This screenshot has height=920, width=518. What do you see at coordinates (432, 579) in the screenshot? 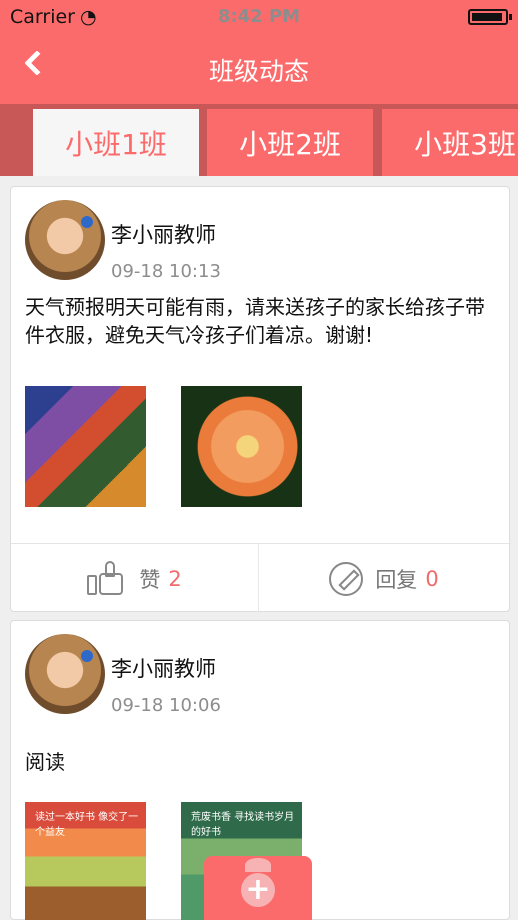
I see `reply-count: 0` at bounding box center [432, 579].